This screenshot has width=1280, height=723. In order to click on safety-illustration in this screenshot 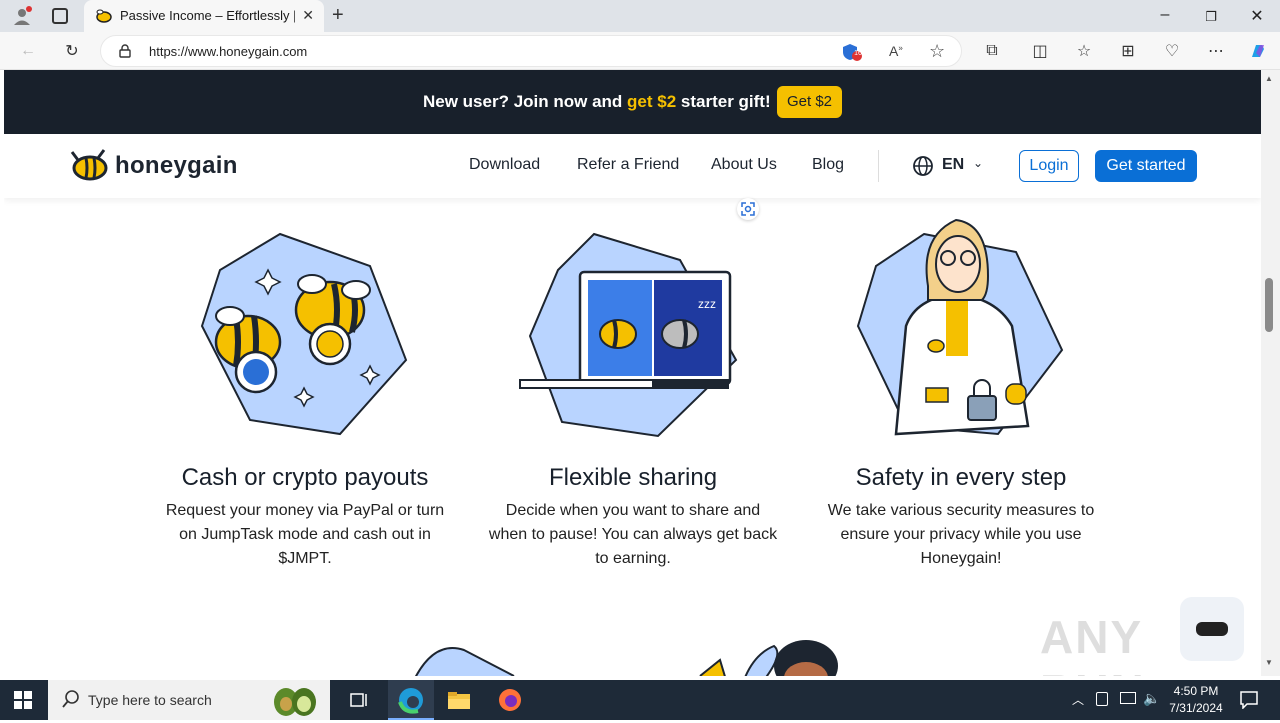, I will do `click(962, 328)`.